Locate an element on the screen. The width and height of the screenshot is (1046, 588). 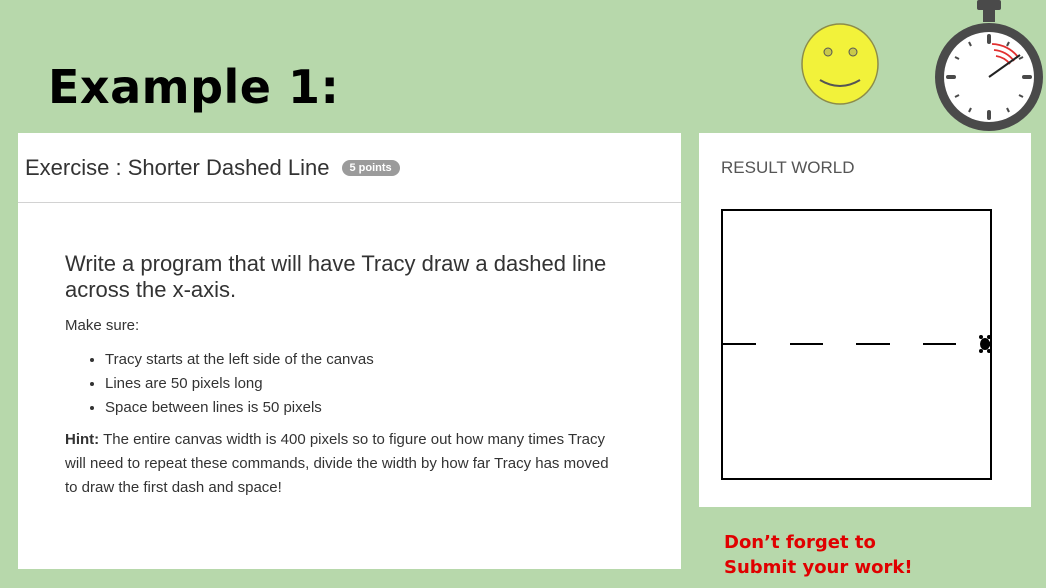
make-sure-label: Make sure: is located at coordinates (102, 325).